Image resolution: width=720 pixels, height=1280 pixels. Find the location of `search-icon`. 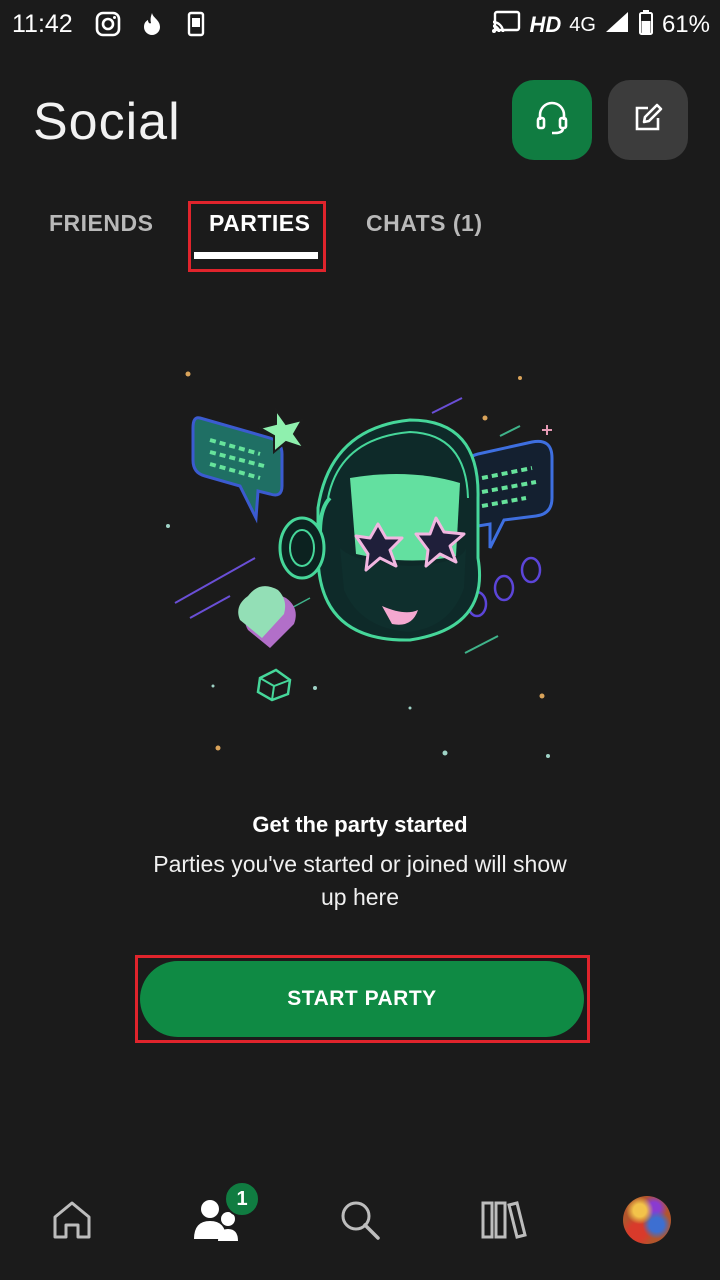

search-icon is located at coordinates (360, 1222).